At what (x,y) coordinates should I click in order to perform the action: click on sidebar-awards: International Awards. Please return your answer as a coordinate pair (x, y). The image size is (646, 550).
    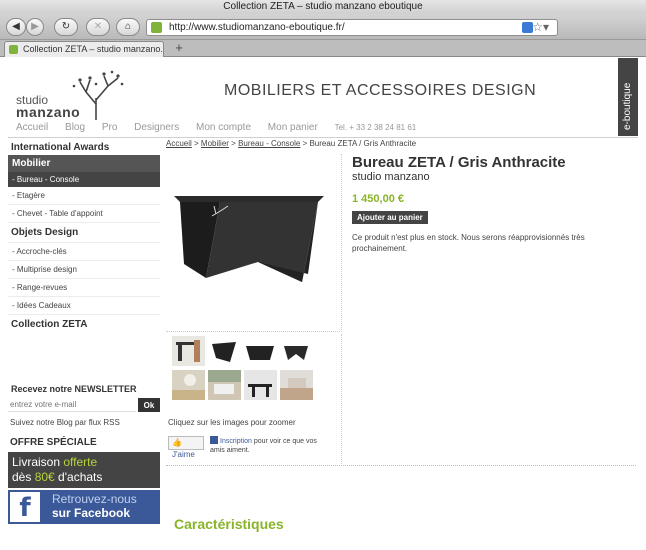
    Looking at the image, I should click on (84, 147).